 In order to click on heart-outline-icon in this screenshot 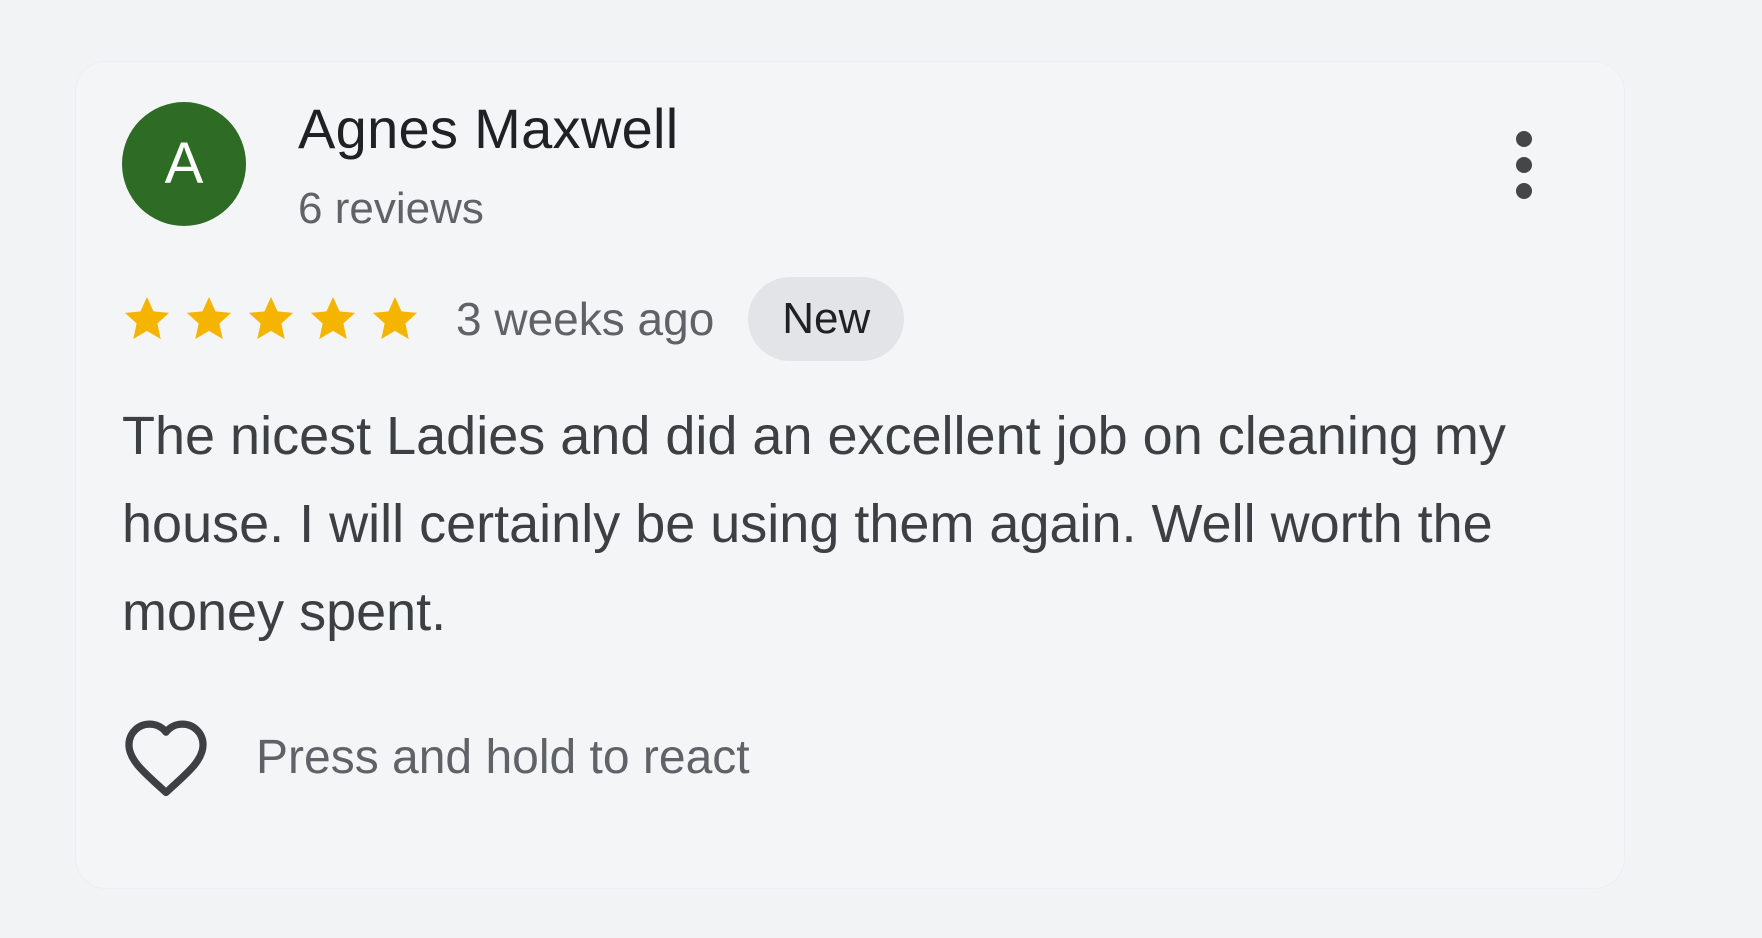, I will do `click(166, 758)`.